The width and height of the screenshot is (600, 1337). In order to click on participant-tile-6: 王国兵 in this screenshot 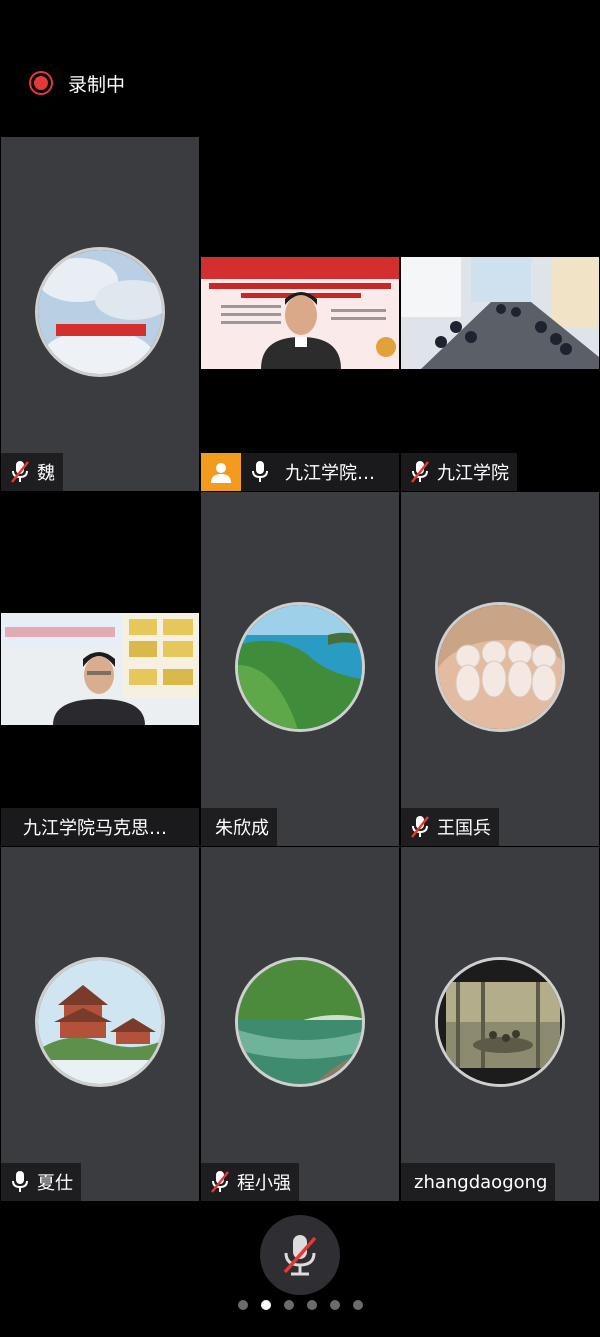, I will do `click(500, 669)`.